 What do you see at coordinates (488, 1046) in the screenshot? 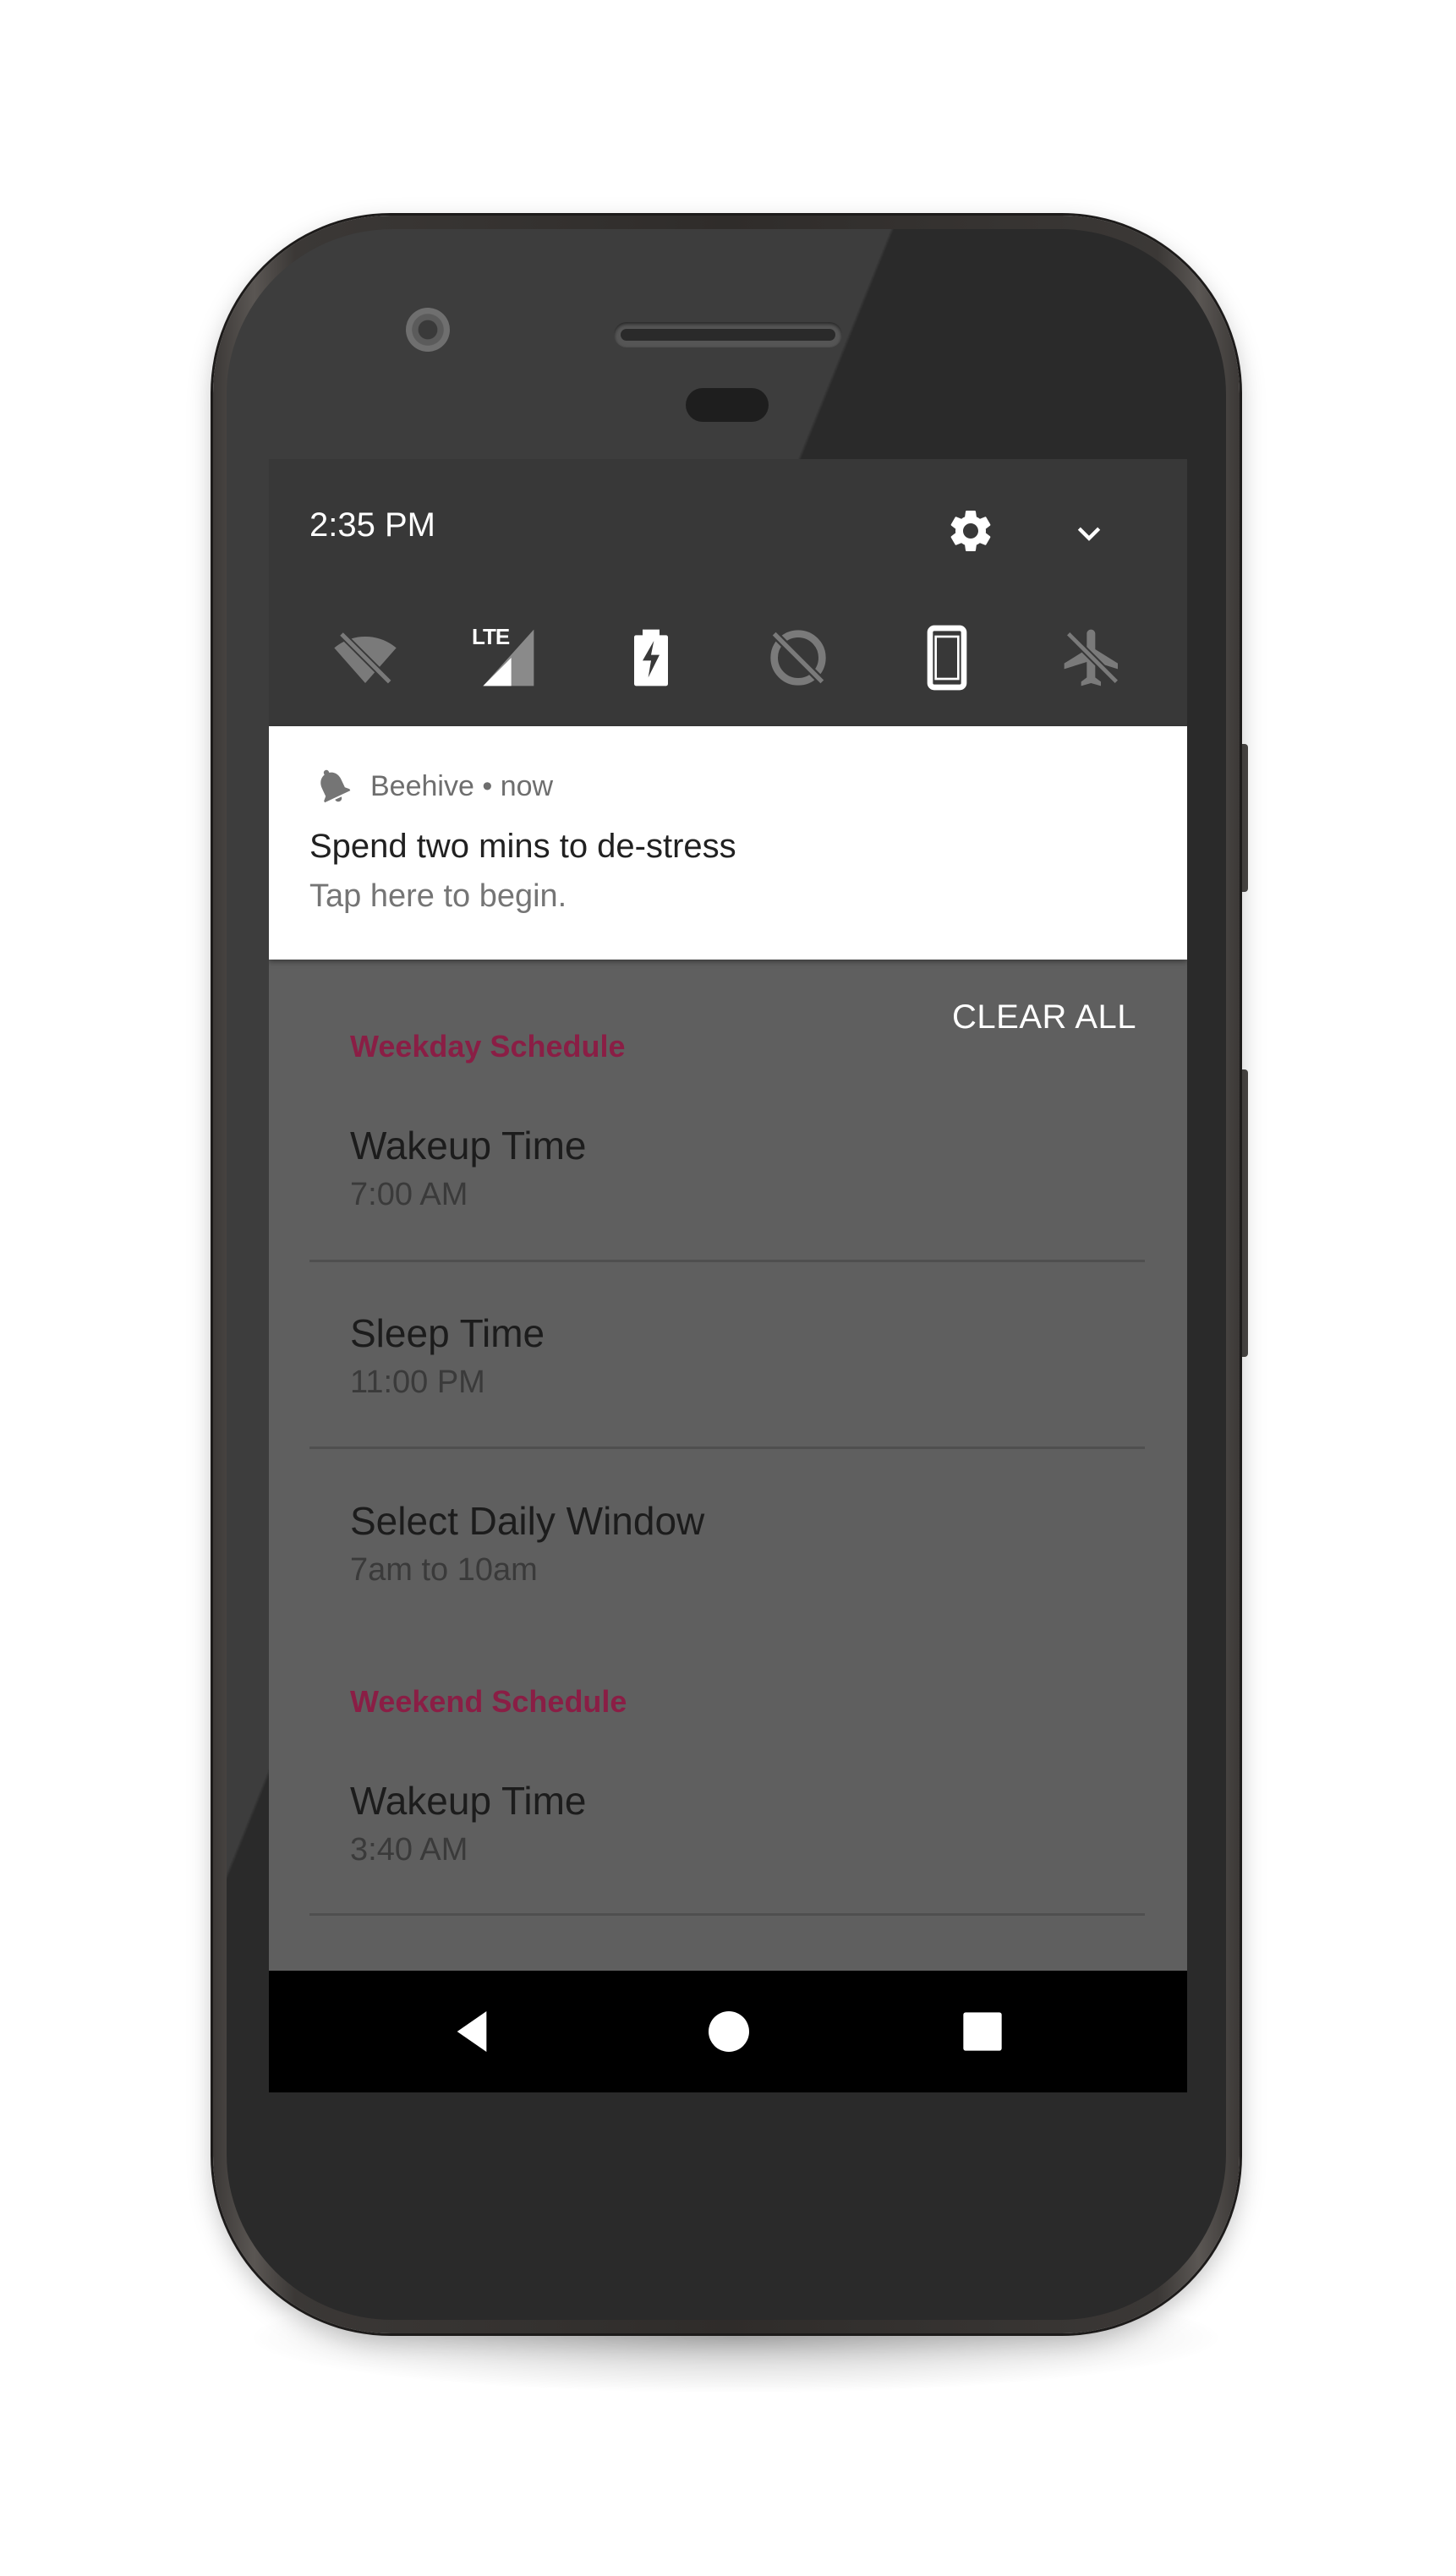
I see `section-header-weekday: Weekday Schedule` at bounding box center [488, 1046].